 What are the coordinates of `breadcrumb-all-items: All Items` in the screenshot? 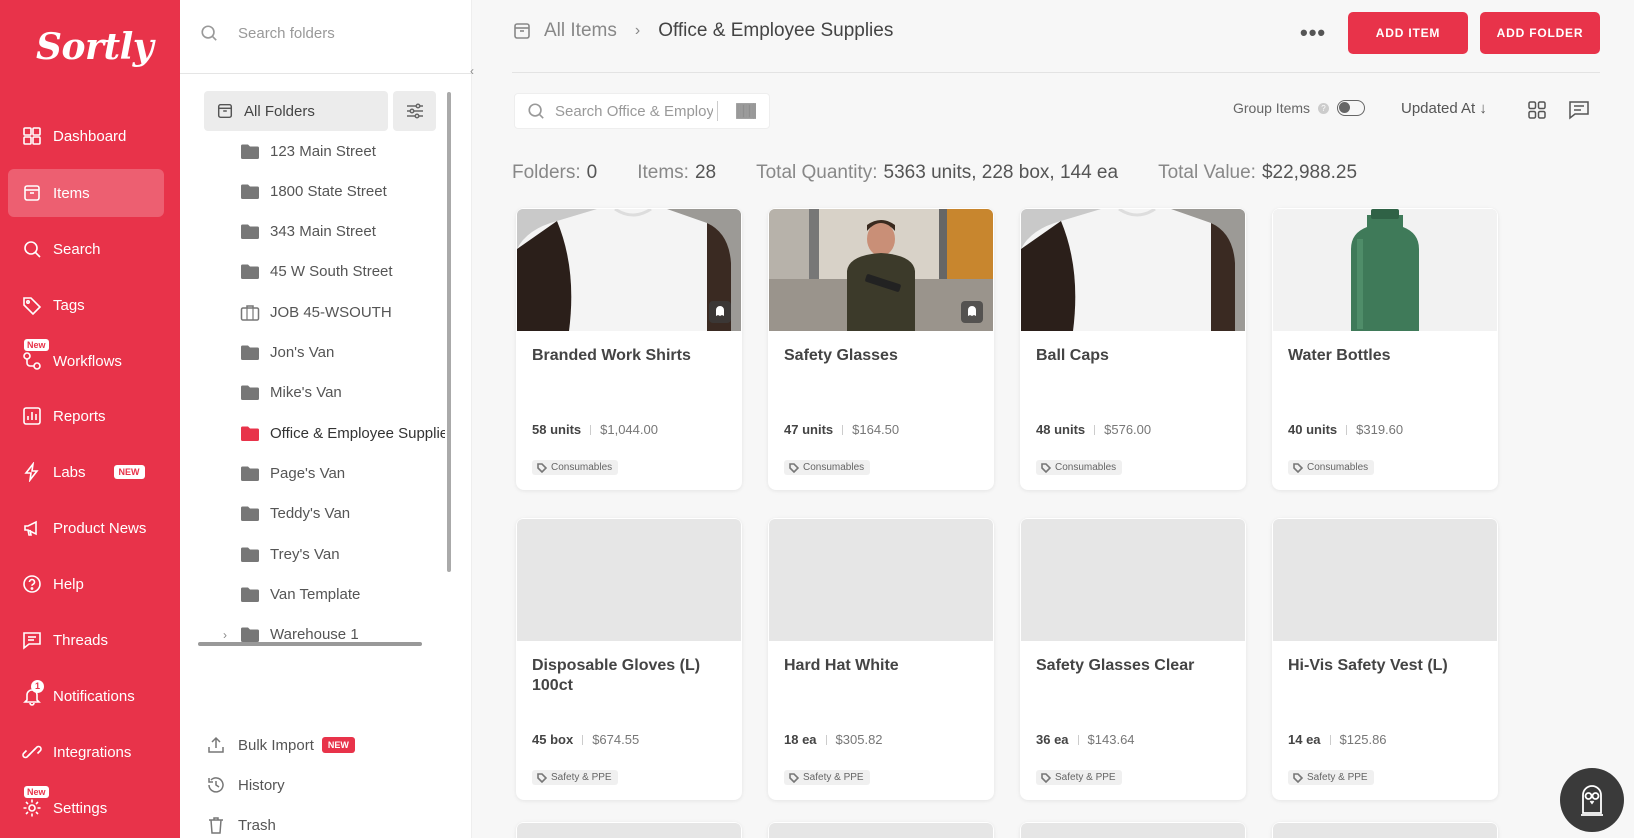 It's located at (580, 31).